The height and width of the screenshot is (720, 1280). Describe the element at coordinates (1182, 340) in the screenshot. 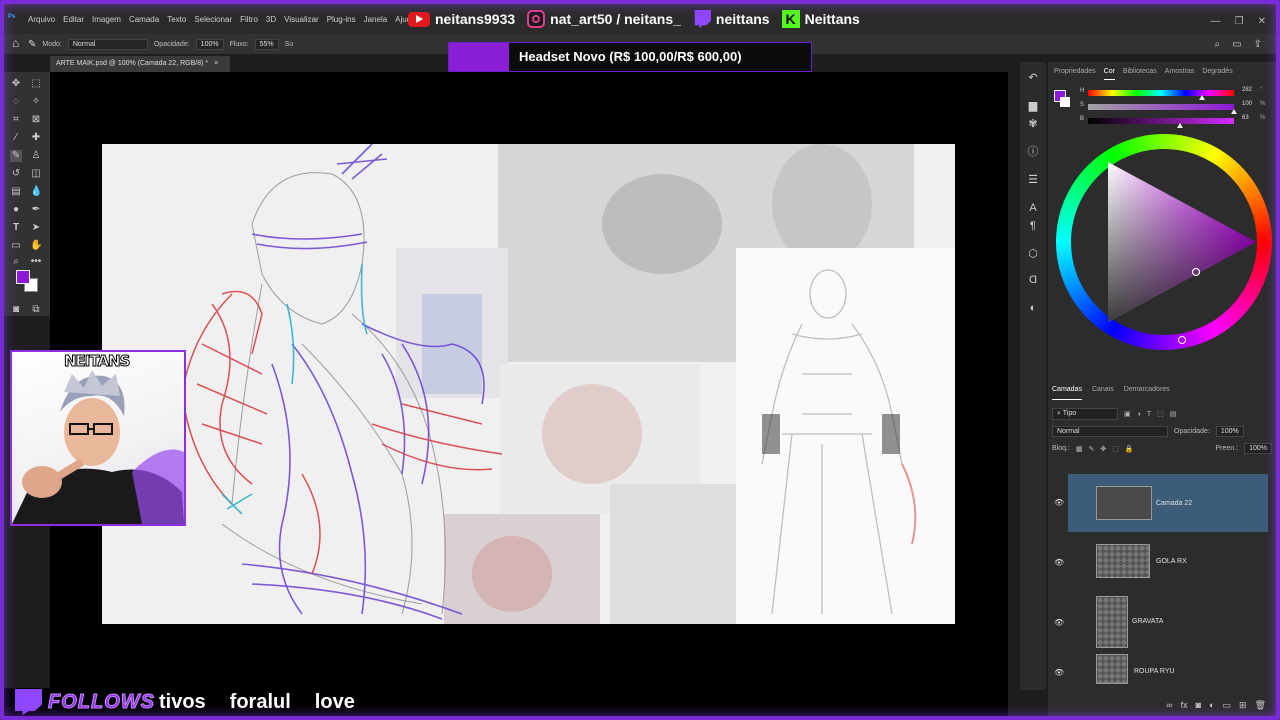

I see `hue-ring-handle` at that location.